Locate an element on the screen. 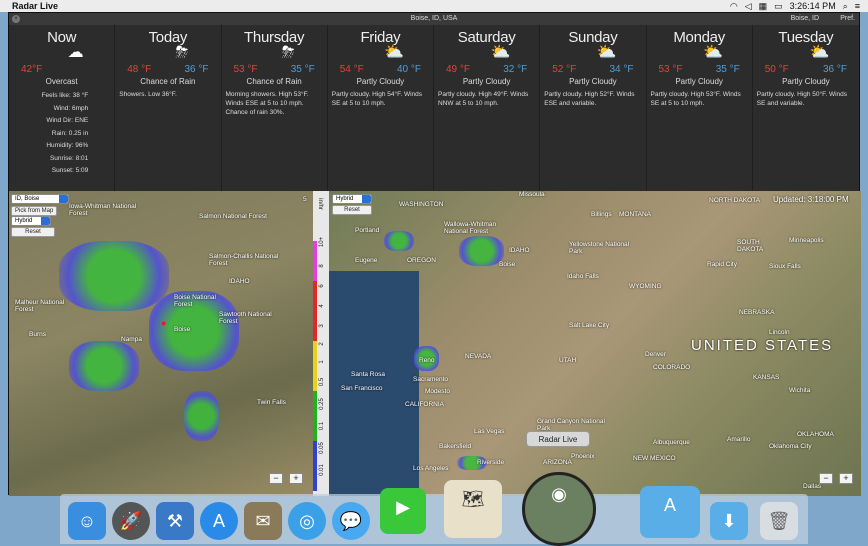 The height and width of the screenshot is (546, 868). scale-tick: 1 is located at coordinates (322, 362).